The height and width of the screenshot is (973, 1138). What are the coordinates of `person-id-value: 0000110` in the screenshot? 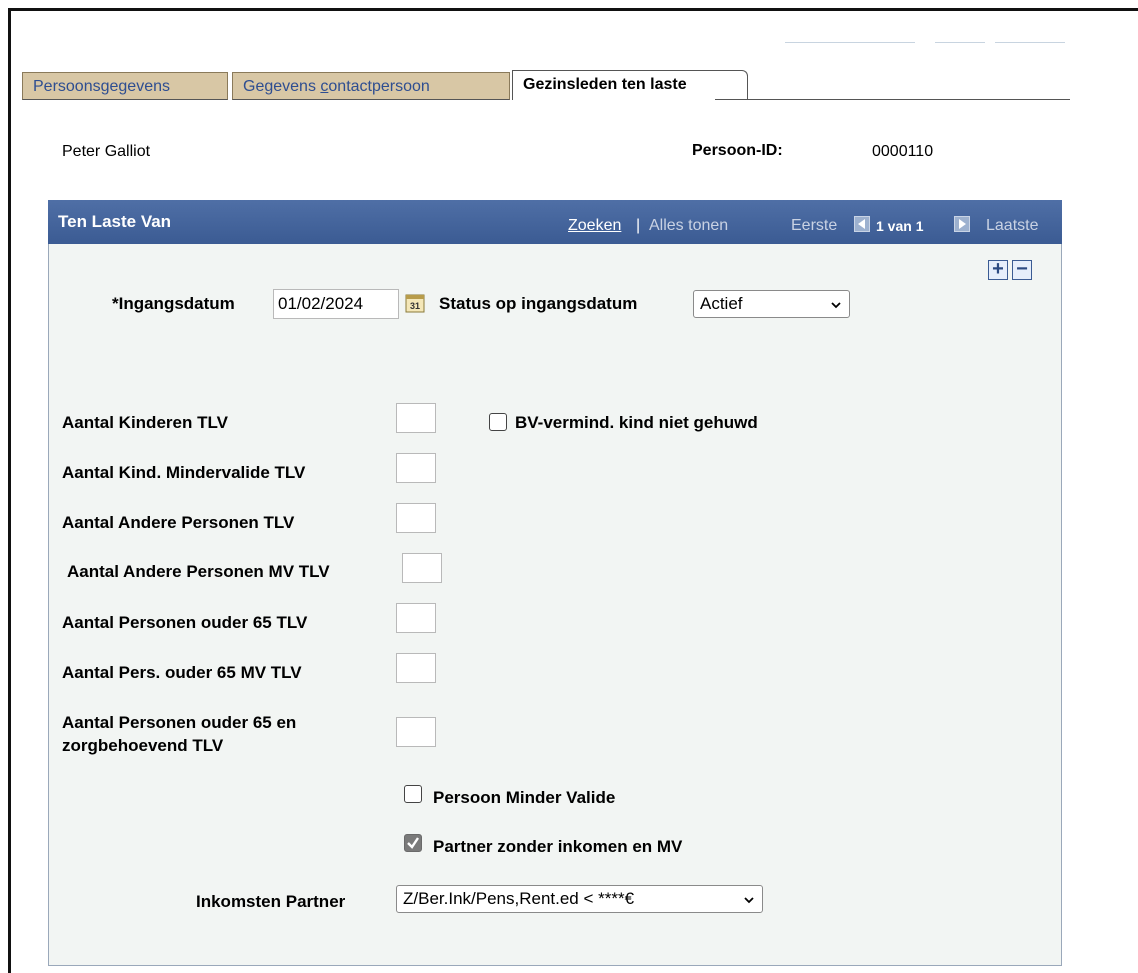 It's located at (903, 151).